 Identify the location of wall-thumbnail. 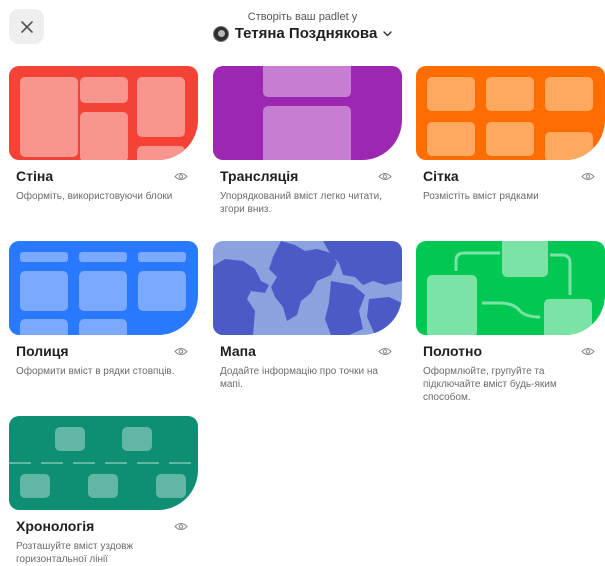
(103, 113).